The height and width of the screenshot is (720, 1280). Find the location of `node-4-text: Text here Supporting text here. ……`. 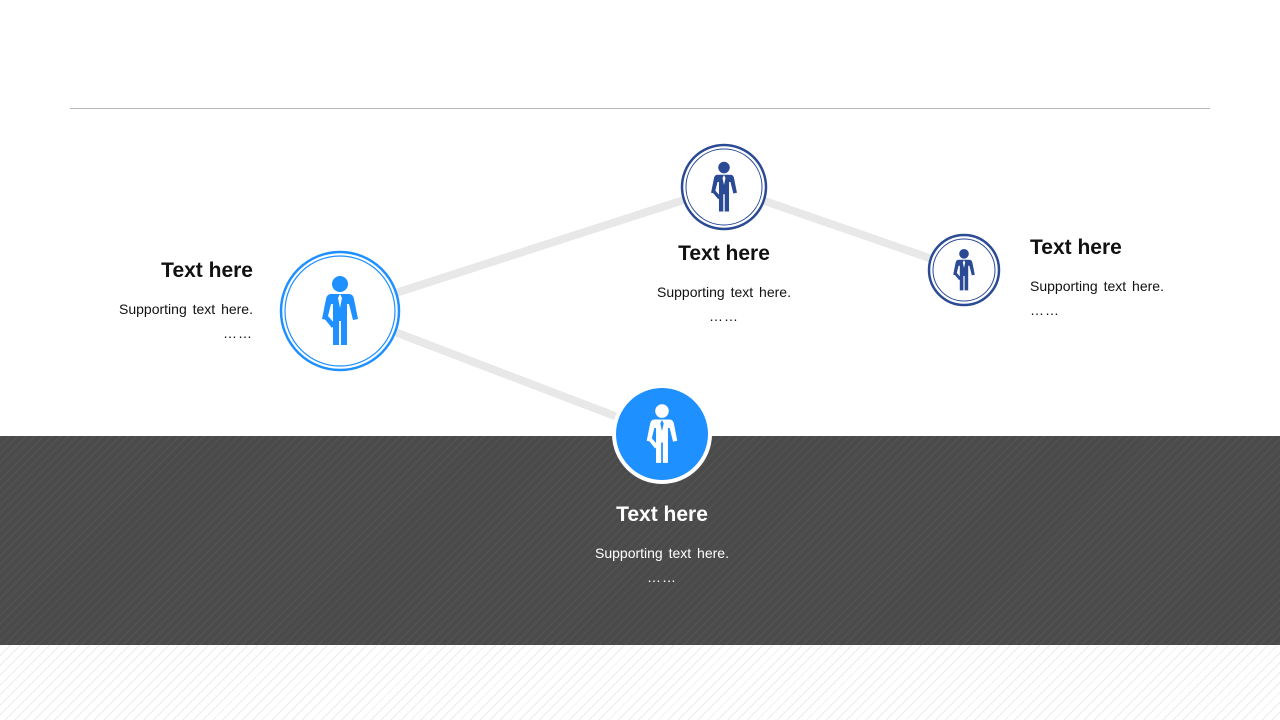

node-4-text: Text here Supporting text here. …… is located at coordinates (662, 544).